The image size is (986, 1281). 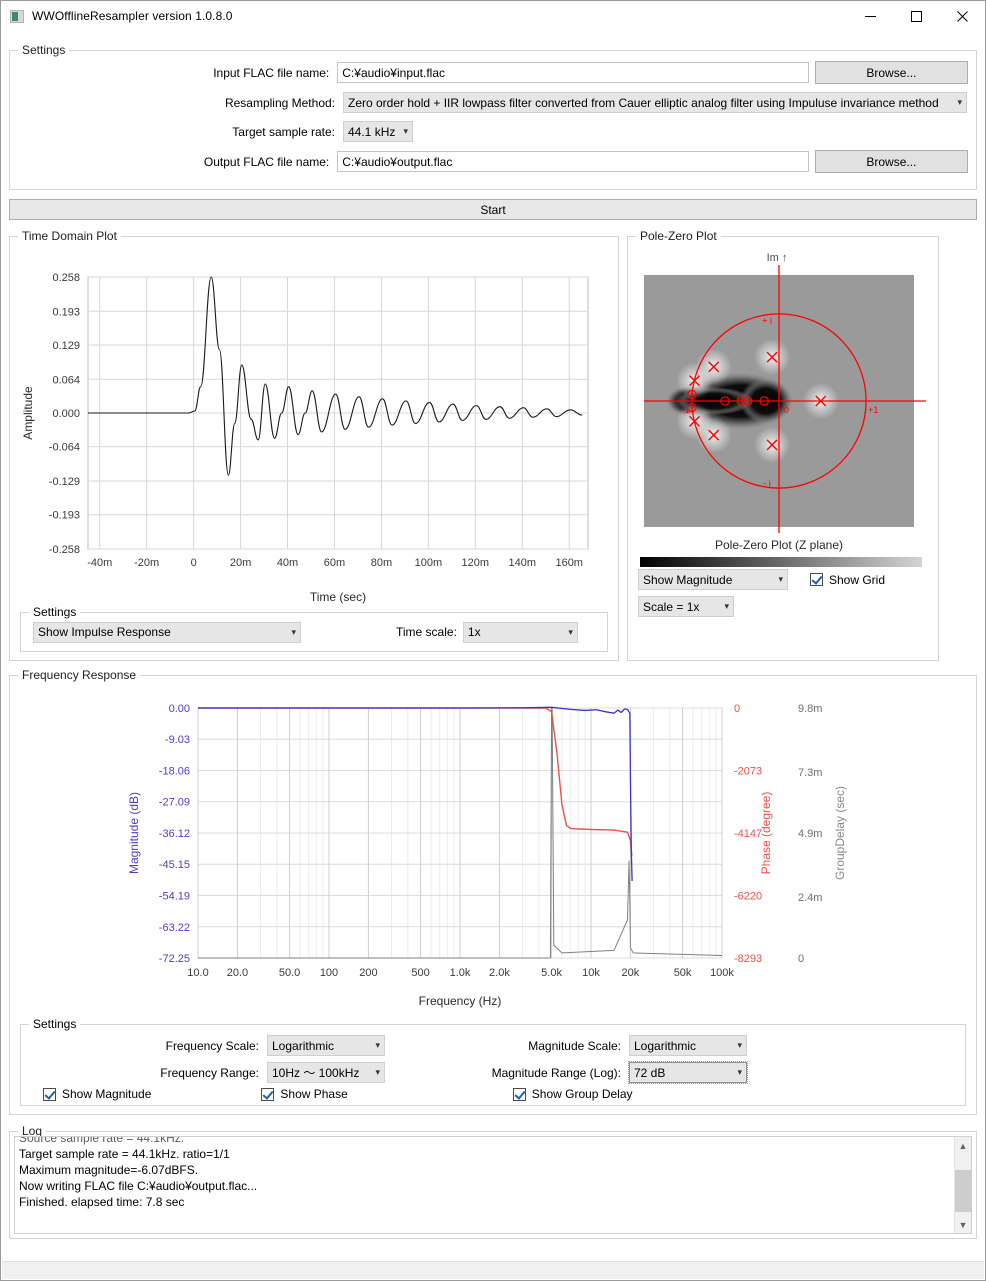 What do you see at coordinates (688, 1045) in the screenshot?
I see `magnitude-scale-select: Logarithmic ▾` at bounding box center [688, 1045].